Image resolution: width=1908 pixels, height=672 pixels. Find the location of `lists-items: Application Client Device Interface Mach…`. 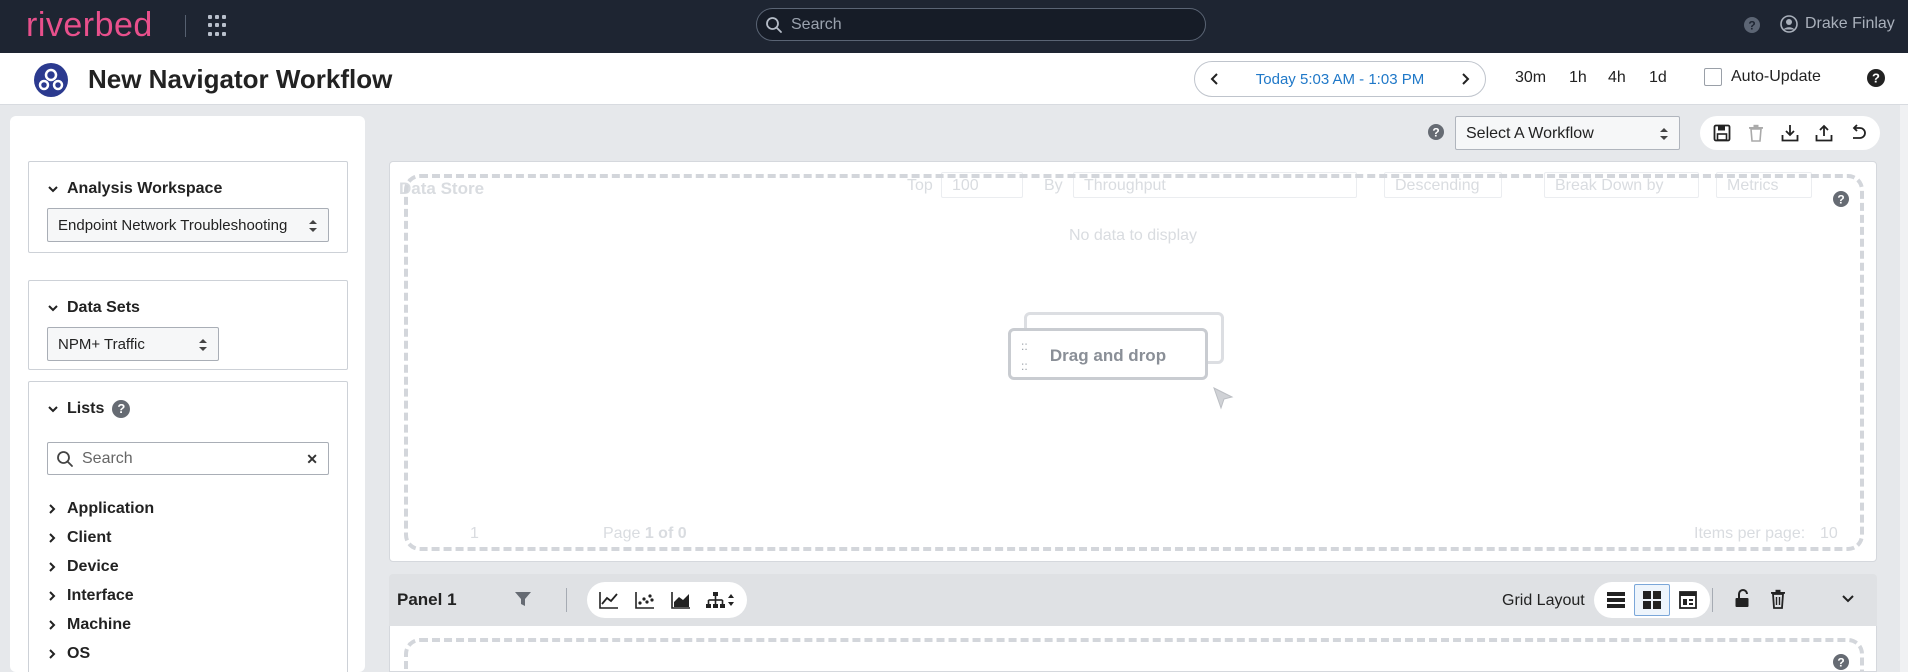

lists-items: Application Client Device Interface Mach… is located at coordinates (100, 581).